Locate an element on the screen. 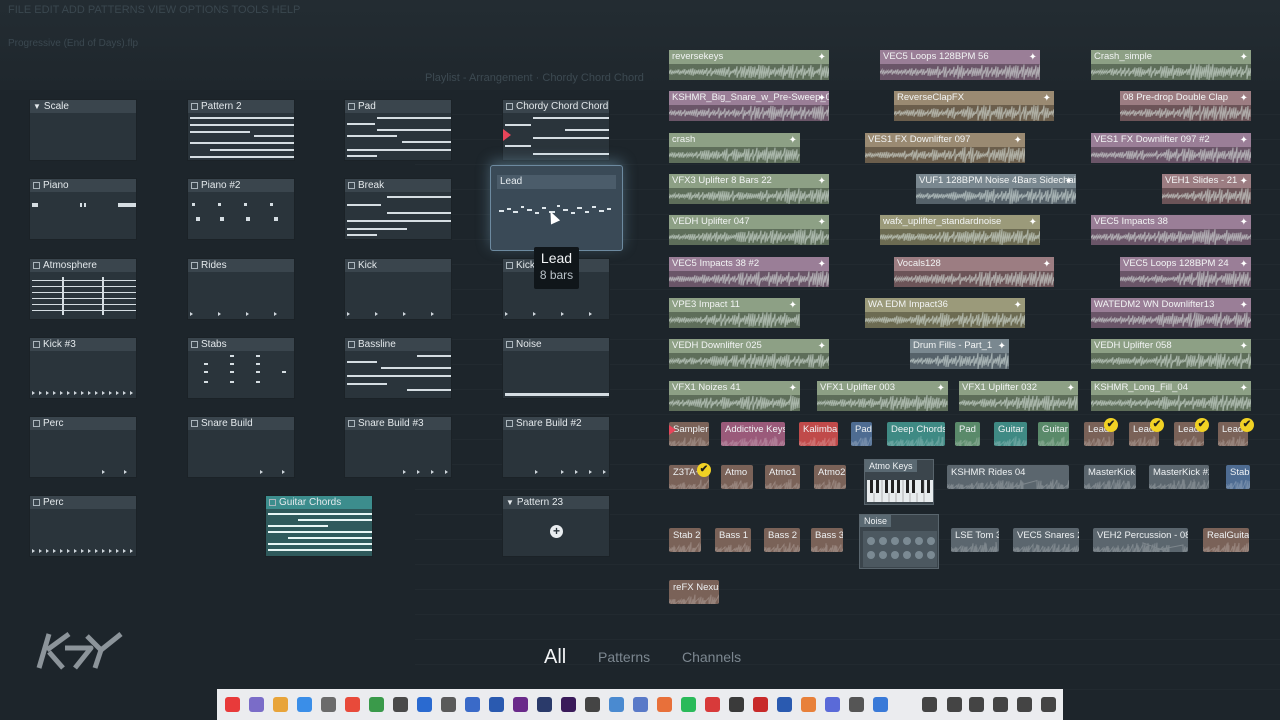 Image resolution: width=1280 pixels, height=720 pixels. pattern-tile-stabs: Stabs is located at coordinates (241, 368).